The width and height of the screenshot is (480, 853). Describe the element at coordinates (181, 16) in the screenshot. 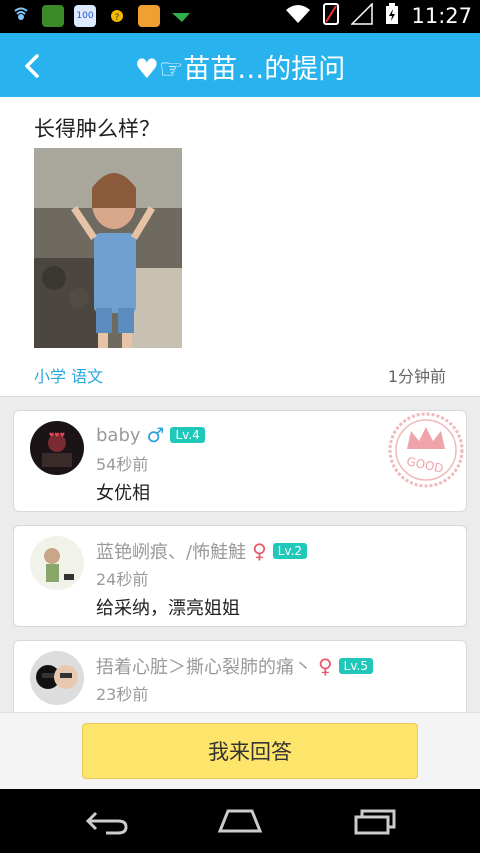

I see `green-plane-app-icon` at that location.